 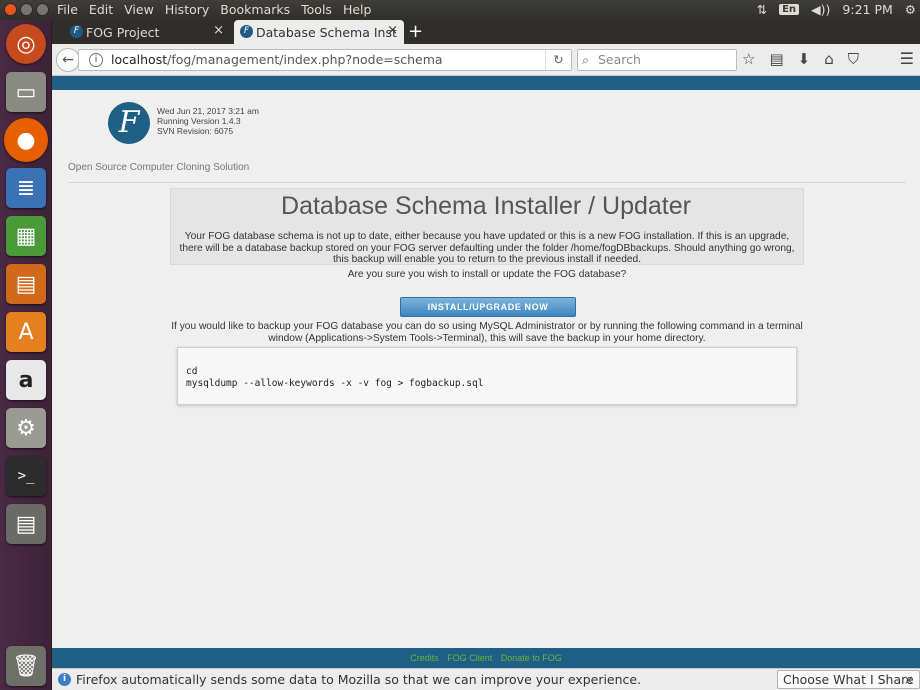 I want to click on disk-icon: ▤, so click(x=26, y=524).